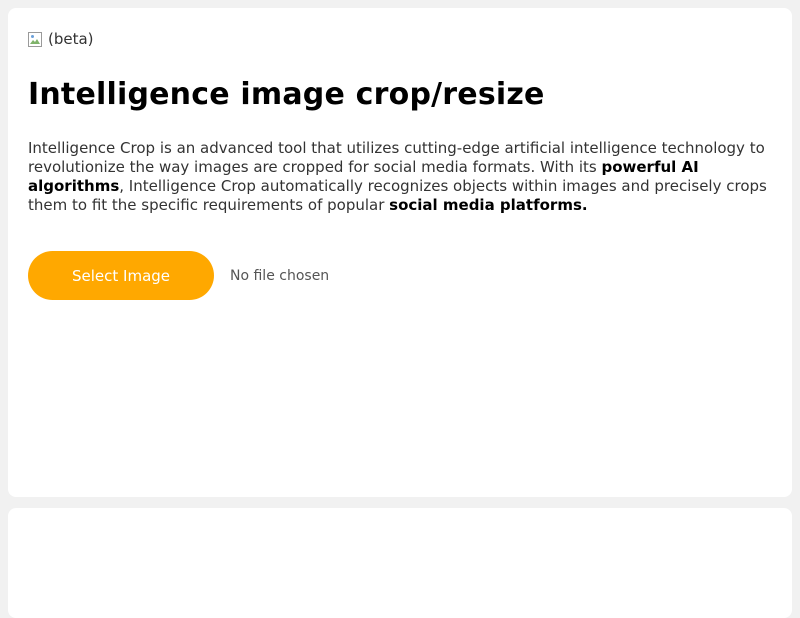 This screenshot has width=800, height=618. What do you see at coordinates (400, 275) in the screenshot?
I see `file-upload: Select Image No file chosen` at bounding box center [400, 275].